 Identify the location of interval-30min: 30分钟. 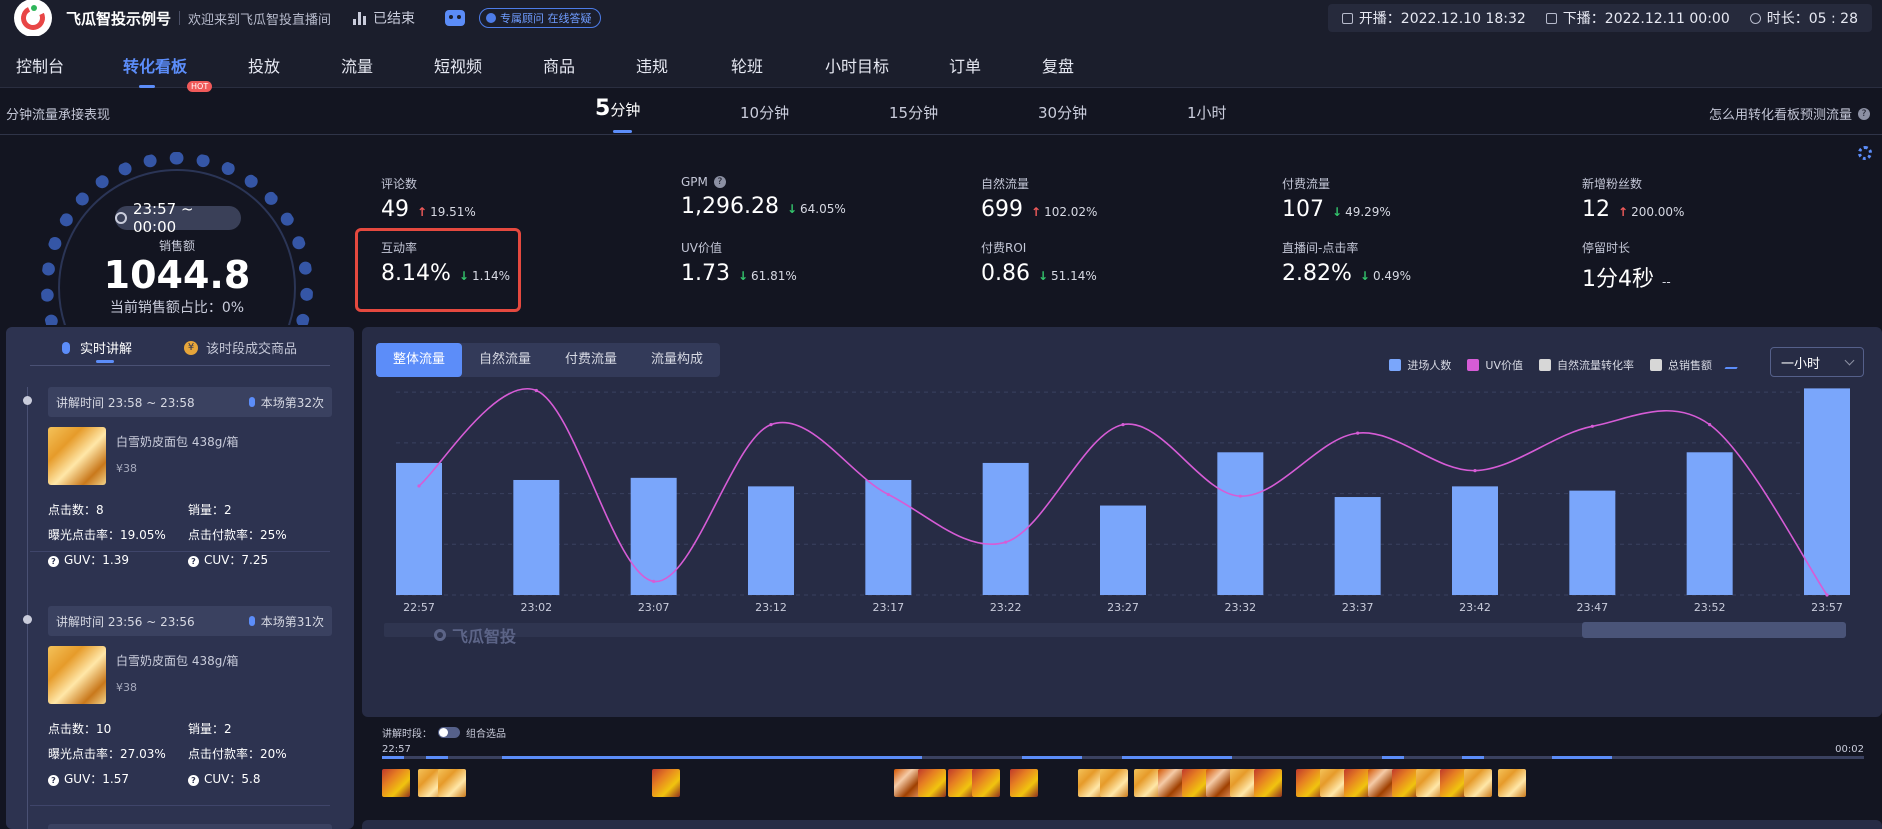
(1062, 112).